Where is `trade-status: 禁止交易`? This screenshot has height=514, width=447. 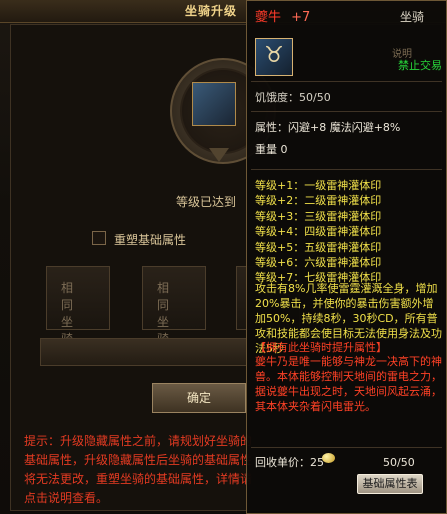
trade-status: 禁止交易 is located at coordinates (420, 65).